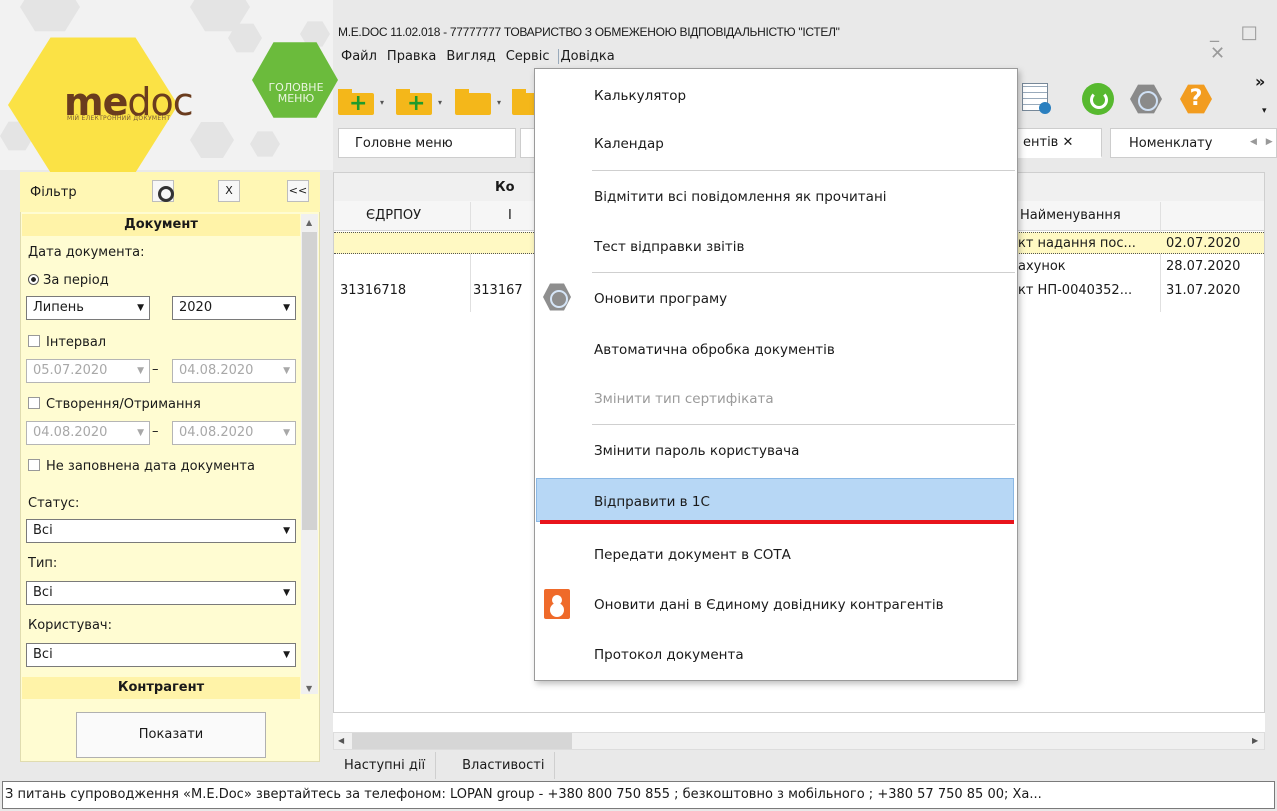  I want to click on month-select: Липень ▼, so click(88, 308).